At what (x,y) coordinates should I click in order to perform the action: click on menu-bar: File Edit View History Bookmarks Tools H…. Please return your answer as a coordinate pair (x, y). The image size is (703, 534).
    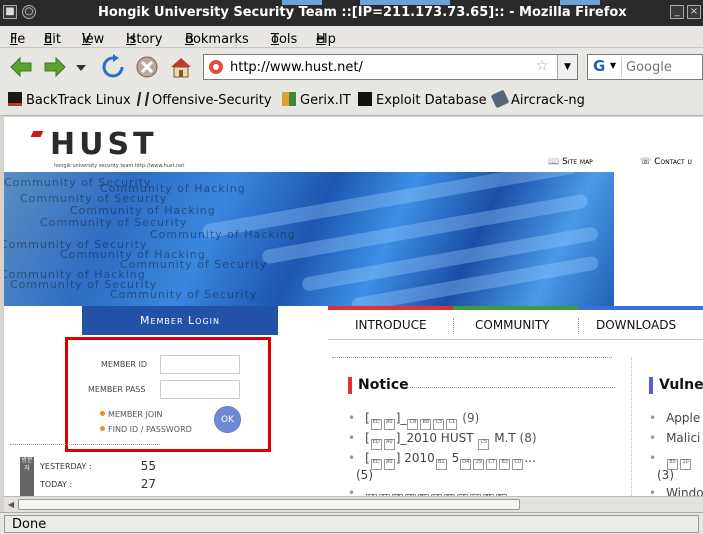
    Looking at the image, I should click on (351, 37).